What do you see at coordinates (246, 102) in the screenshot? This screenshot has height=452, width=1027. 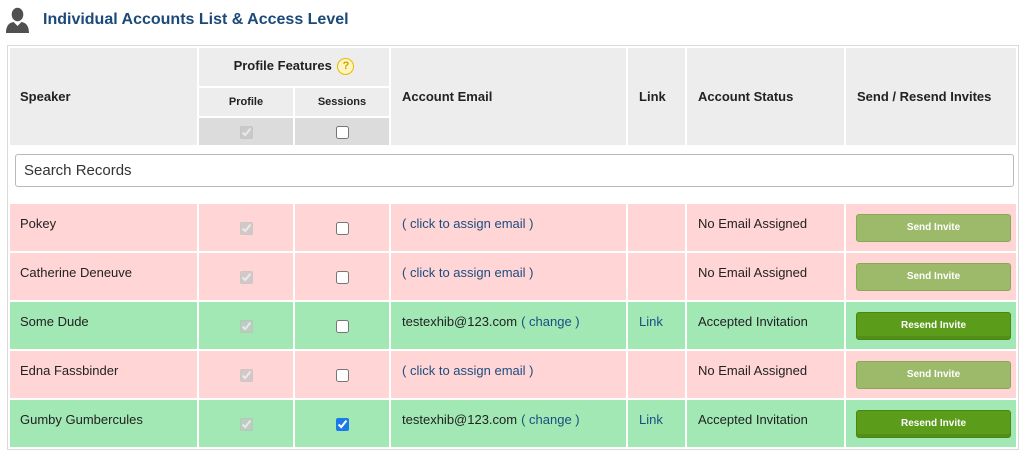 I see `header-profile: Profile` at bounding box center [246, 102].